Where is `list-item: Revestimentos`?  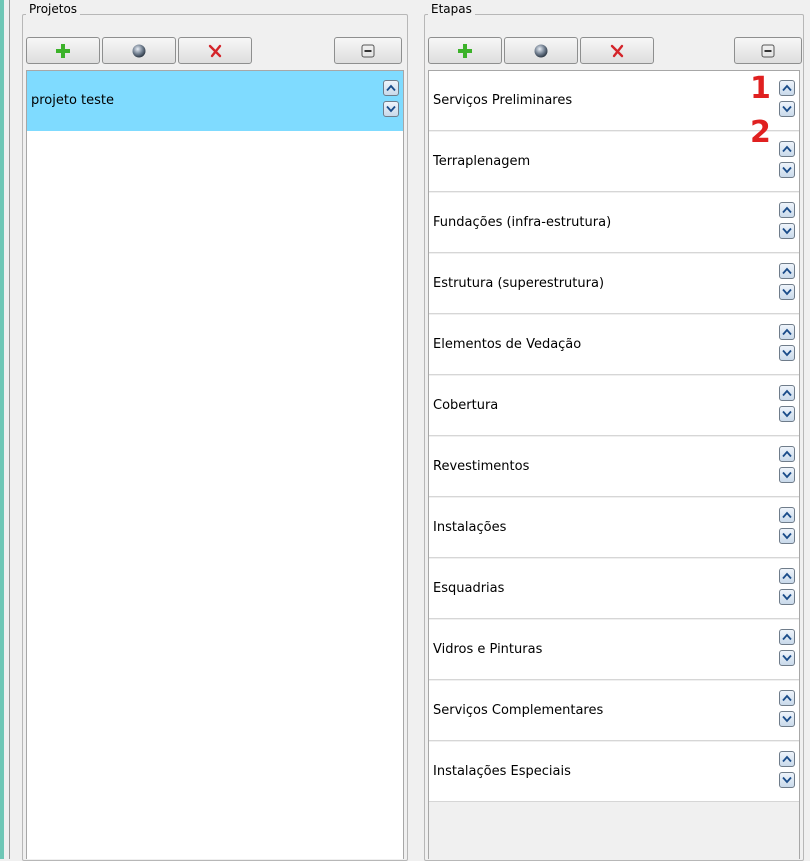 list-item: Revestimentos is located at coordinates (614, 467).